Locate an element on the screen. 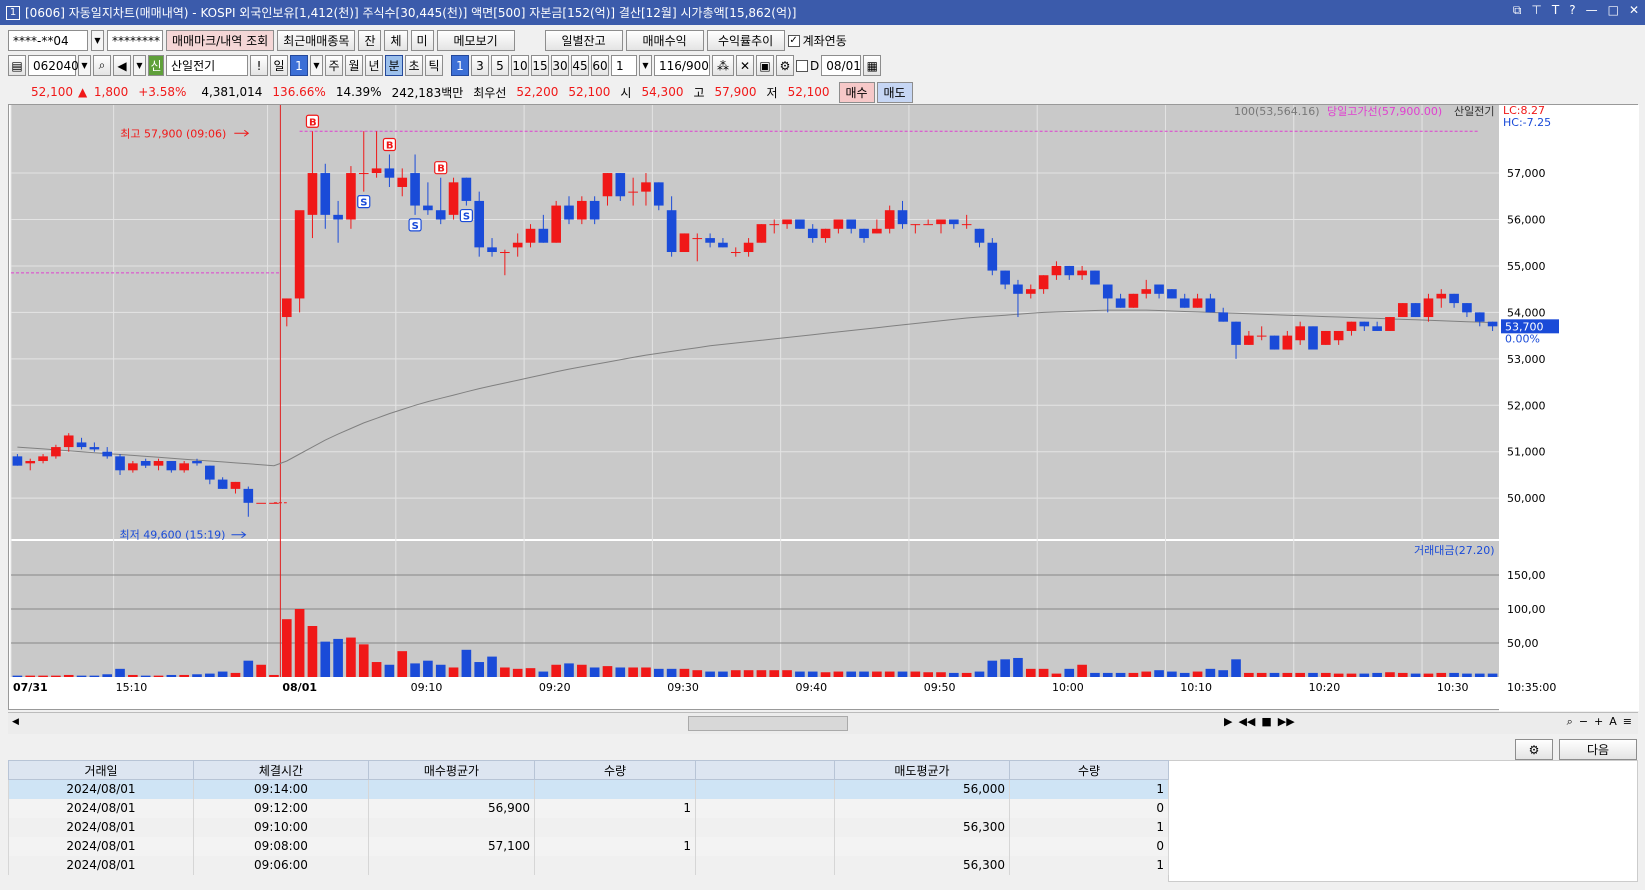 The image size is (1645, 890). sell-button: 매도 is located at coordinates (894, 92).